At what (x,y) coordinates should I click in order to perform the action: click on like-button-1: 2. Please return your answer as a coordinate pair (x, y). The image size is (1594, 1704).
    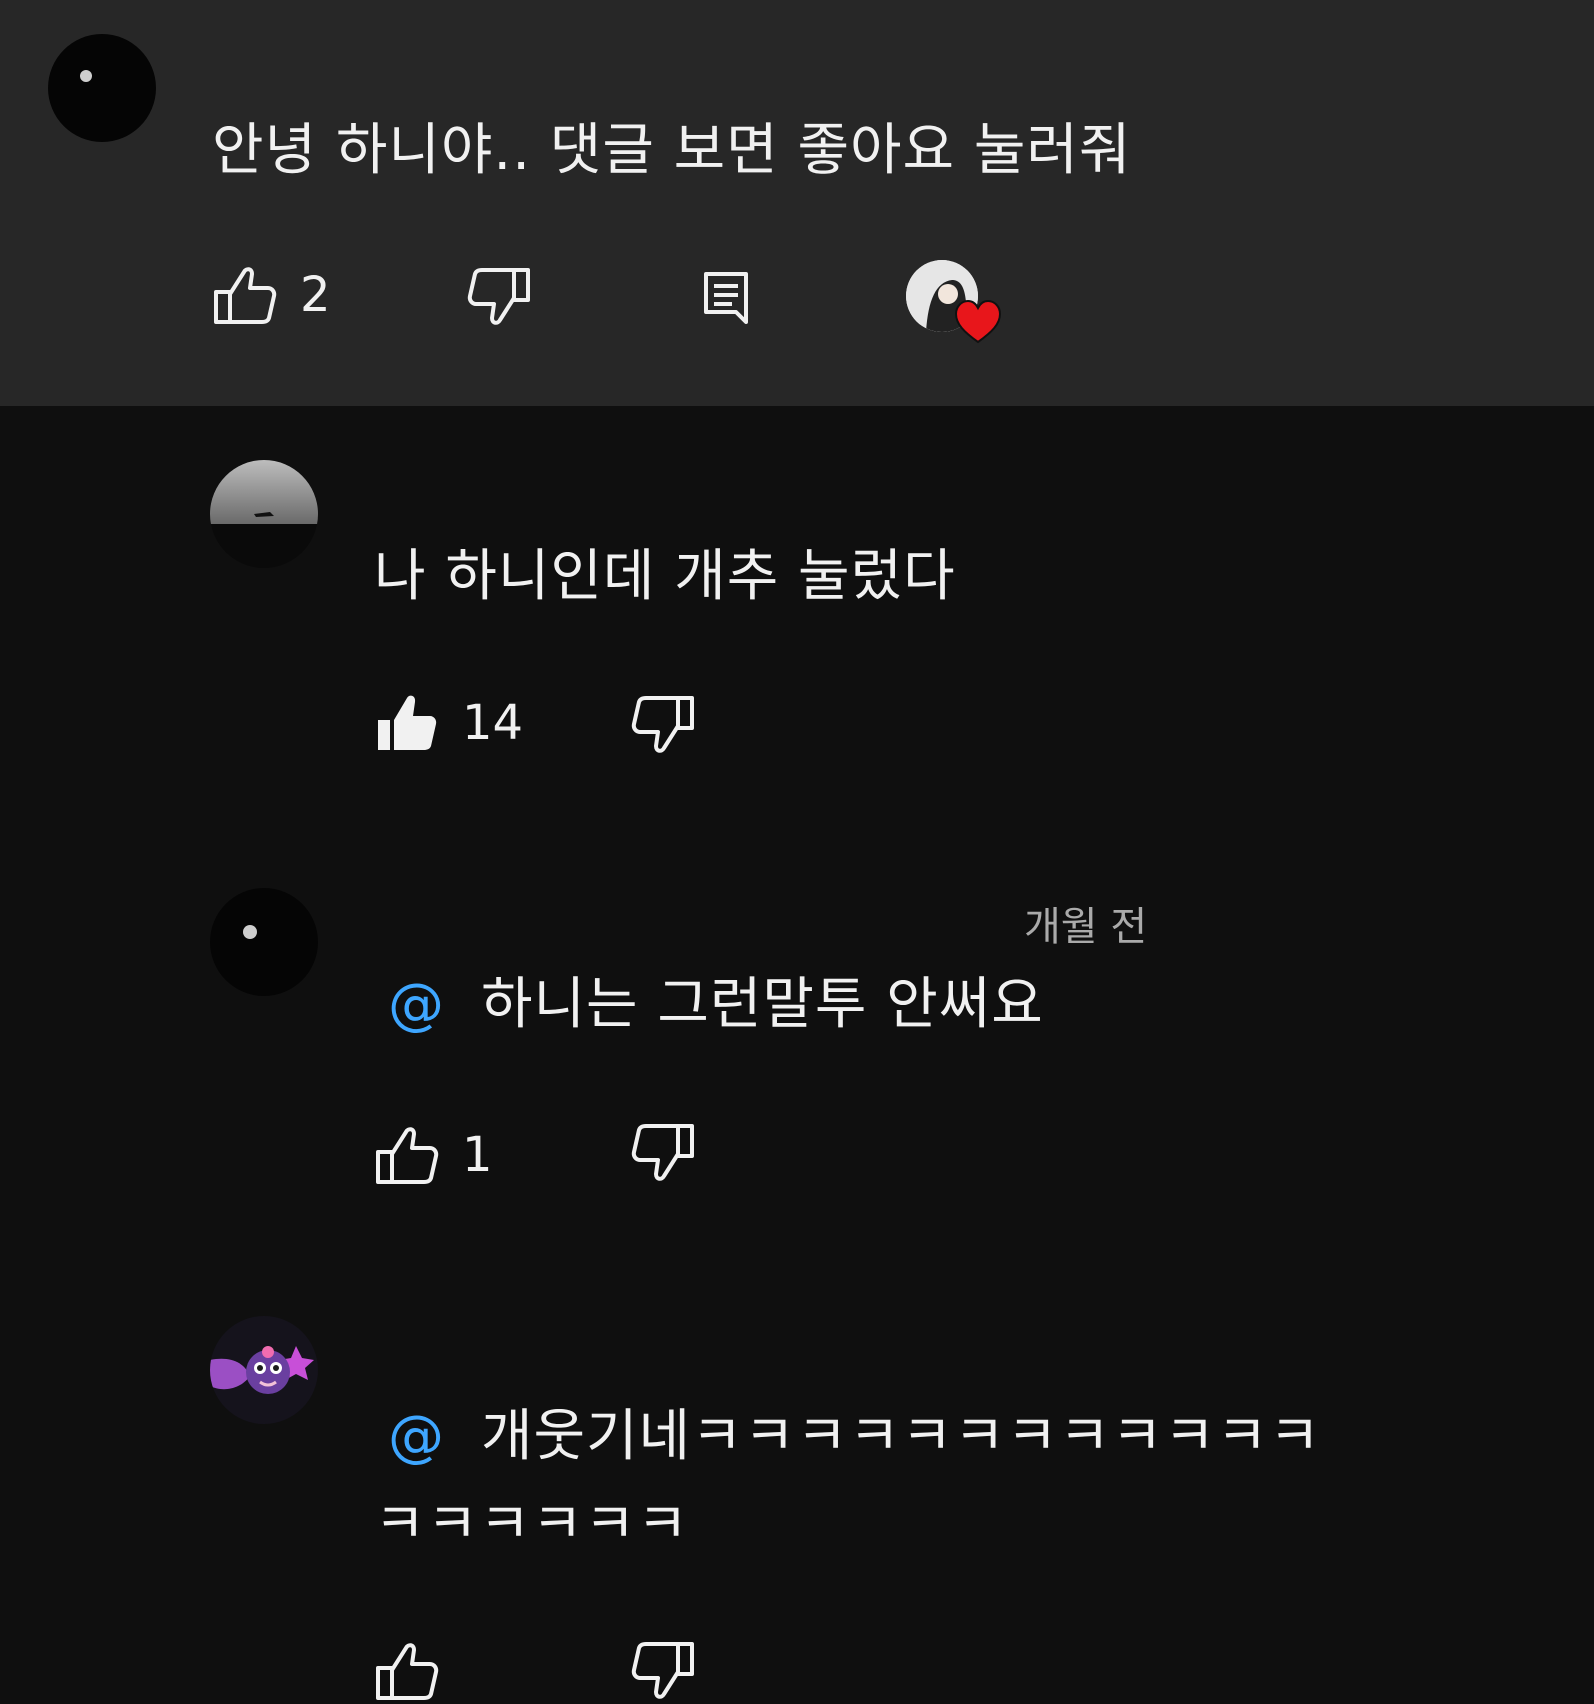
    Looking at the image, I should click on (271, 295).